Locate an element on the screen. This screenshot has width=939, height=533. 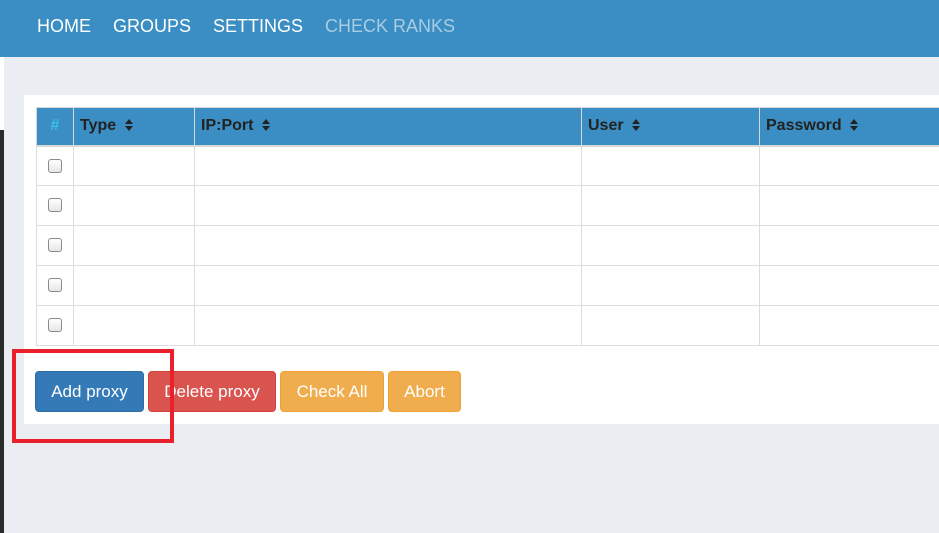
col-header-password: Password is located at coordinates (849, 127).